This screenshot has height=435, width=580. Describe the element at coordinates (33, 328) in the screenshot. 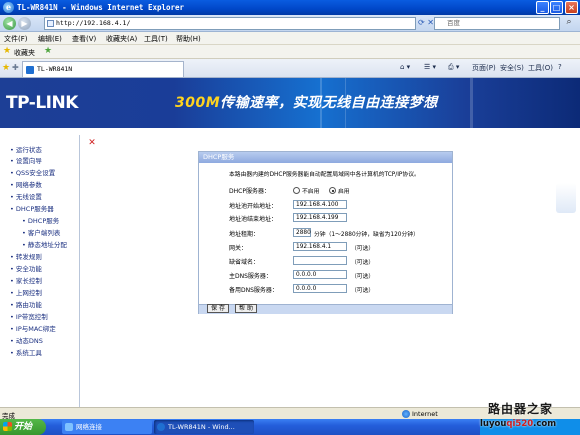

I see `sidebar-item-ip-mac: • IP与MAC绑定` at that location.